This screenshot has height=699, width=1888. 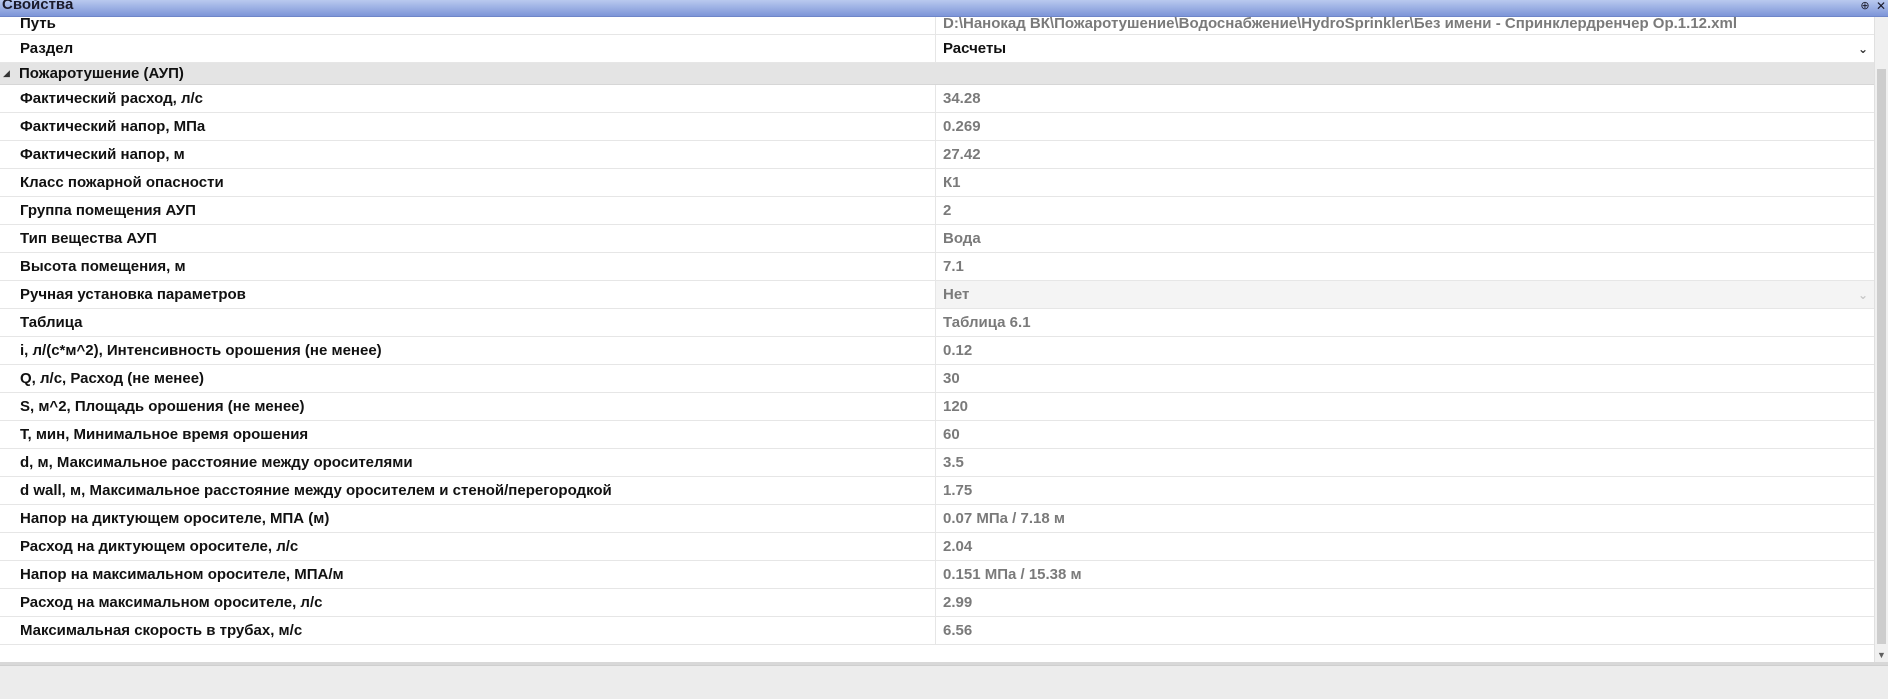 I want to click on property-value: 0.269, so click(x=962, y=126).